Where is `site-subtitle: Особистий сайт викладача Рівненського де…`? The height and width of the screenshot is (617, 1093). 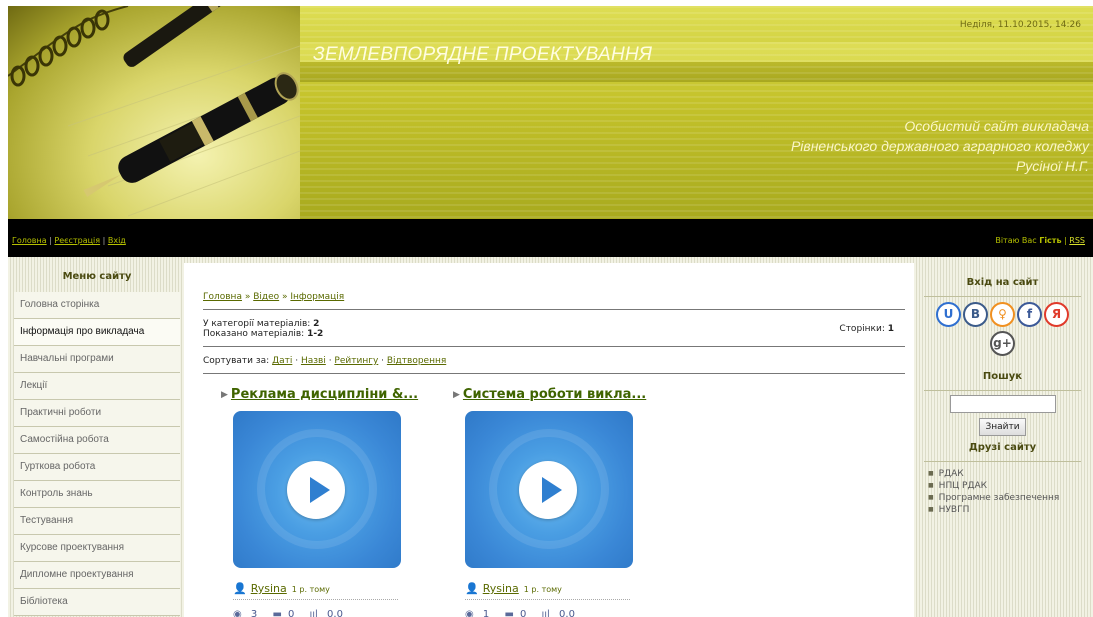
site-subtitle: Особистий сайт викладача Рівненського де… is located at coordinates (940, 146).